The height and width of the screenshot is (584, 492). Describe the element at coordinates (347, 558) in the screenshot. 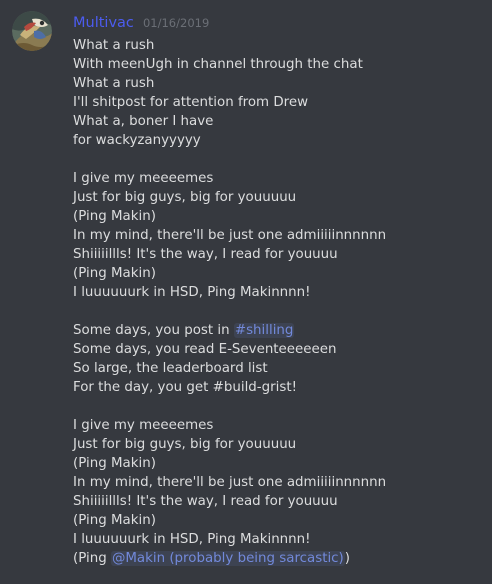

I see `line-text: )` at that location.